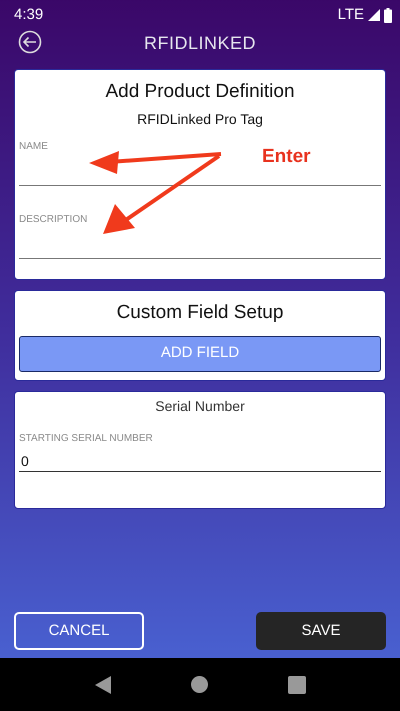 Image resolution: width=400 pixels, height=711 pixels. What do you see at coordinates (53, 219) in the screenshot?
I see `field-label: DESCRIPTION` at bounding box center [53, 219].